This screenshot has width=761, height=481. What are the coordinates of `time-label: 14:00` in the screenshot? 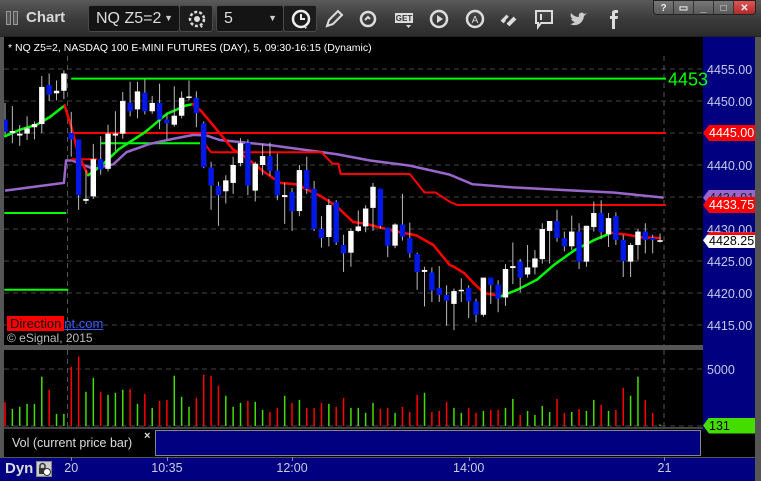 It's located at (469, 468).